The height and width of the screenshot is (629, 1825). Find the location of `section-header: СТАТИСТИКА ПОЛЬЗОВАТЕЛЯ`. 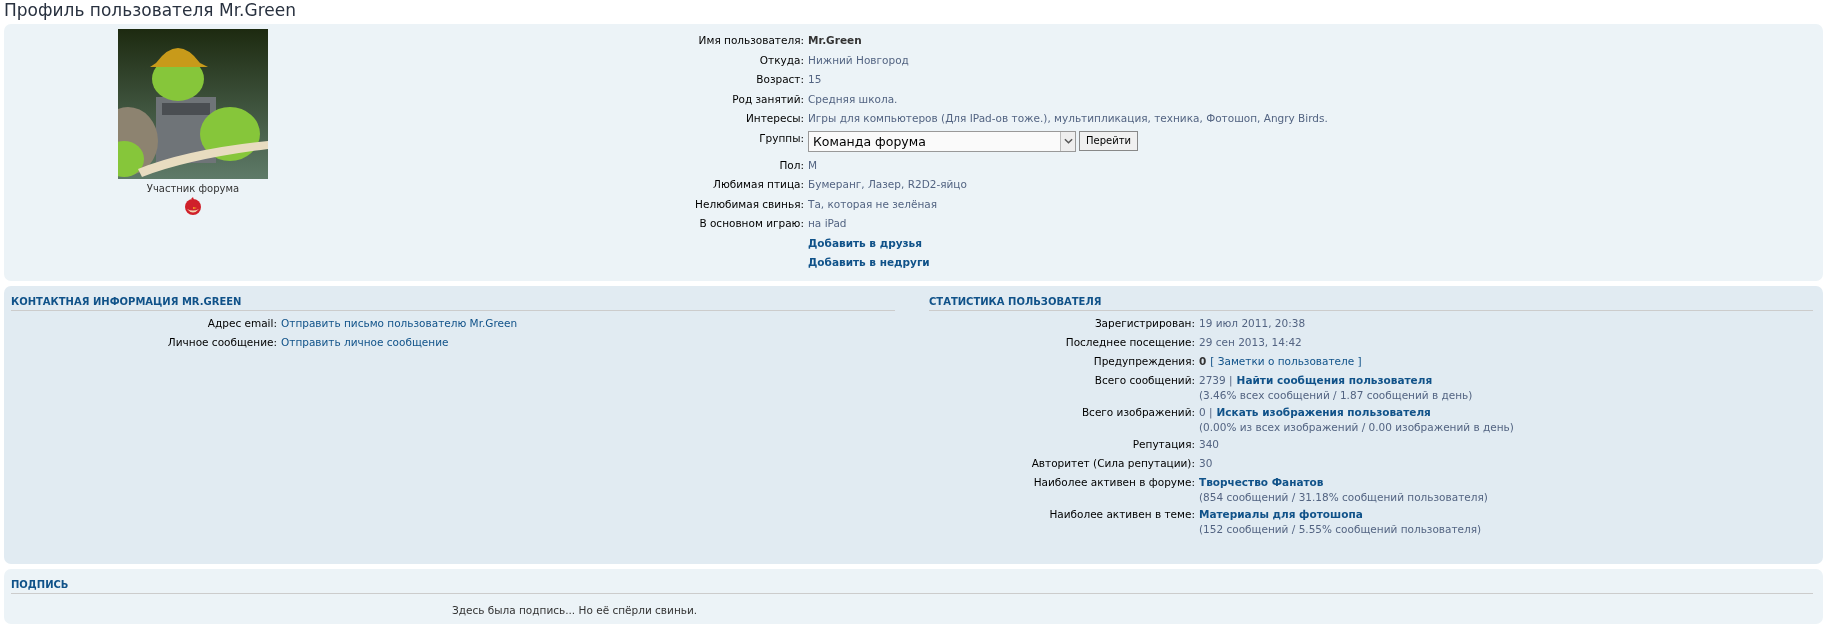

section-header: СТАТИСТИКА ПОЛЬЗОВАТЕЛЯ is located at coordinates (1371, 301).